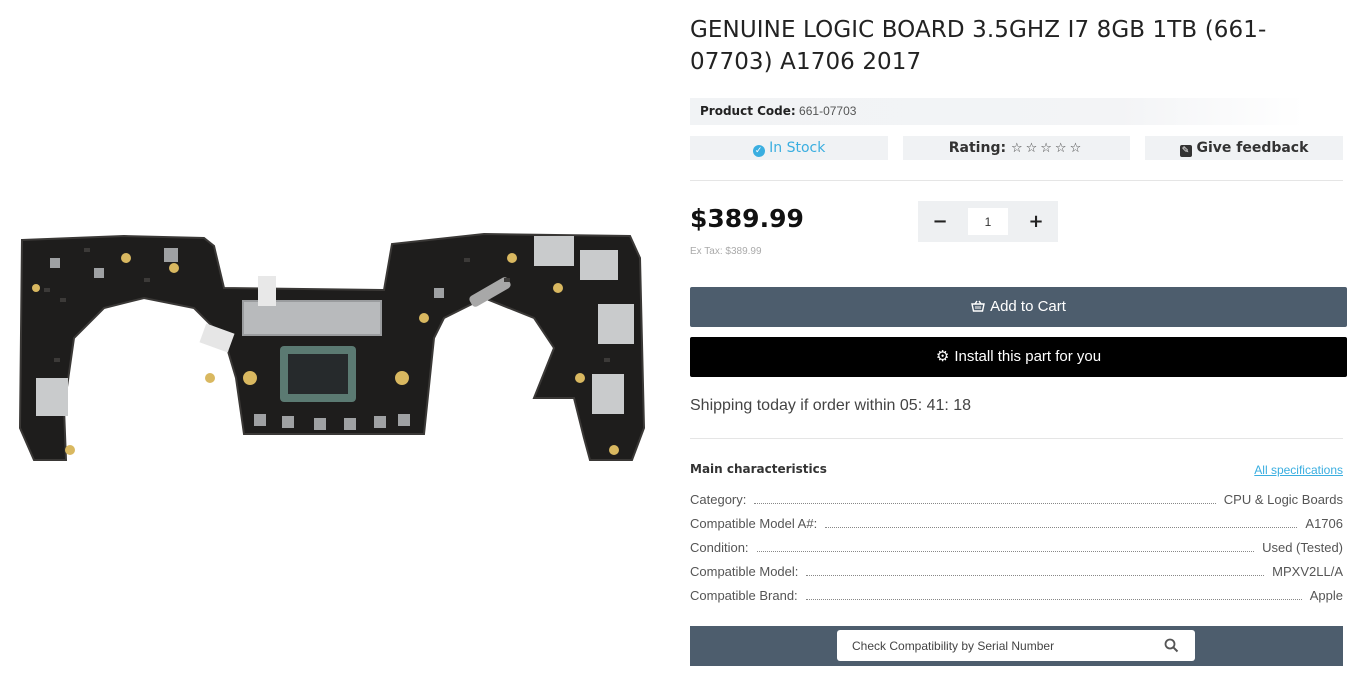  I want to click on check-circle-icon: ✓, so click(758, 151).